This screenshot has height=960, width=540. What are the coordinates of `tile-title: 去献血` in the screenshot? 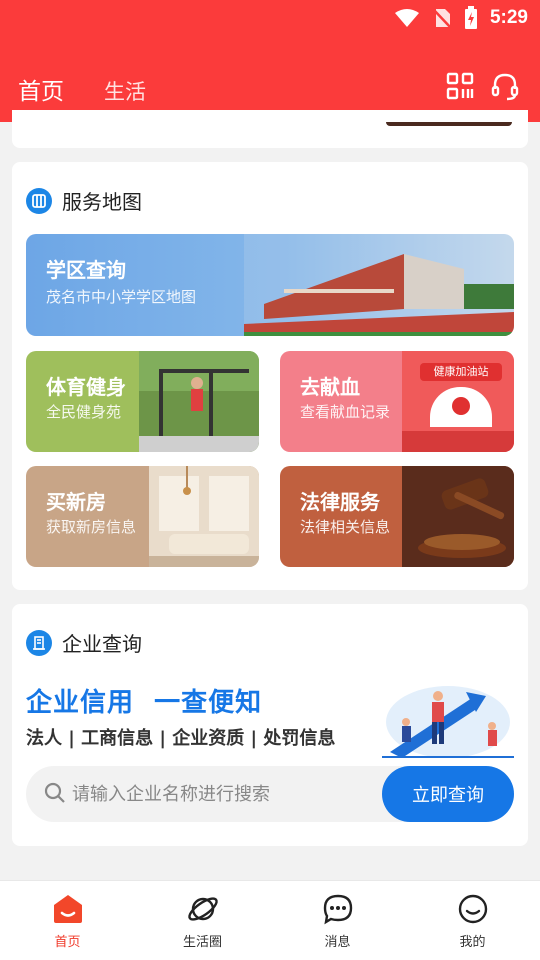 It's located at (330, 387).